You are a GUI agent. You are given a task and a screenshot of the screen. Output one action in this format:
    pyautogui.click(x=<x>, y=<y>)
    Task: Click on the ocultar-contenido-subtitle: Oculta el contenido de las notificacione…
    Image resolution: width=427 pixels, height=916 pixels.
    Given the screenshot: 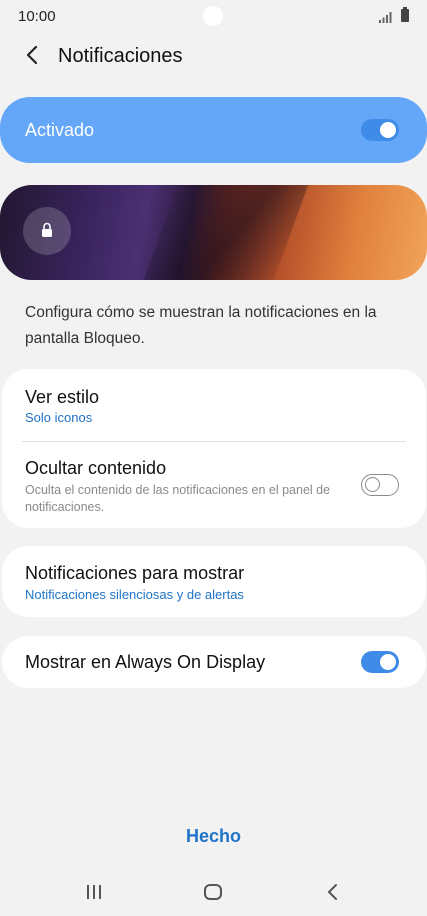 What is the action you would take?
    pyautogui.click(x=178, y=498)
    